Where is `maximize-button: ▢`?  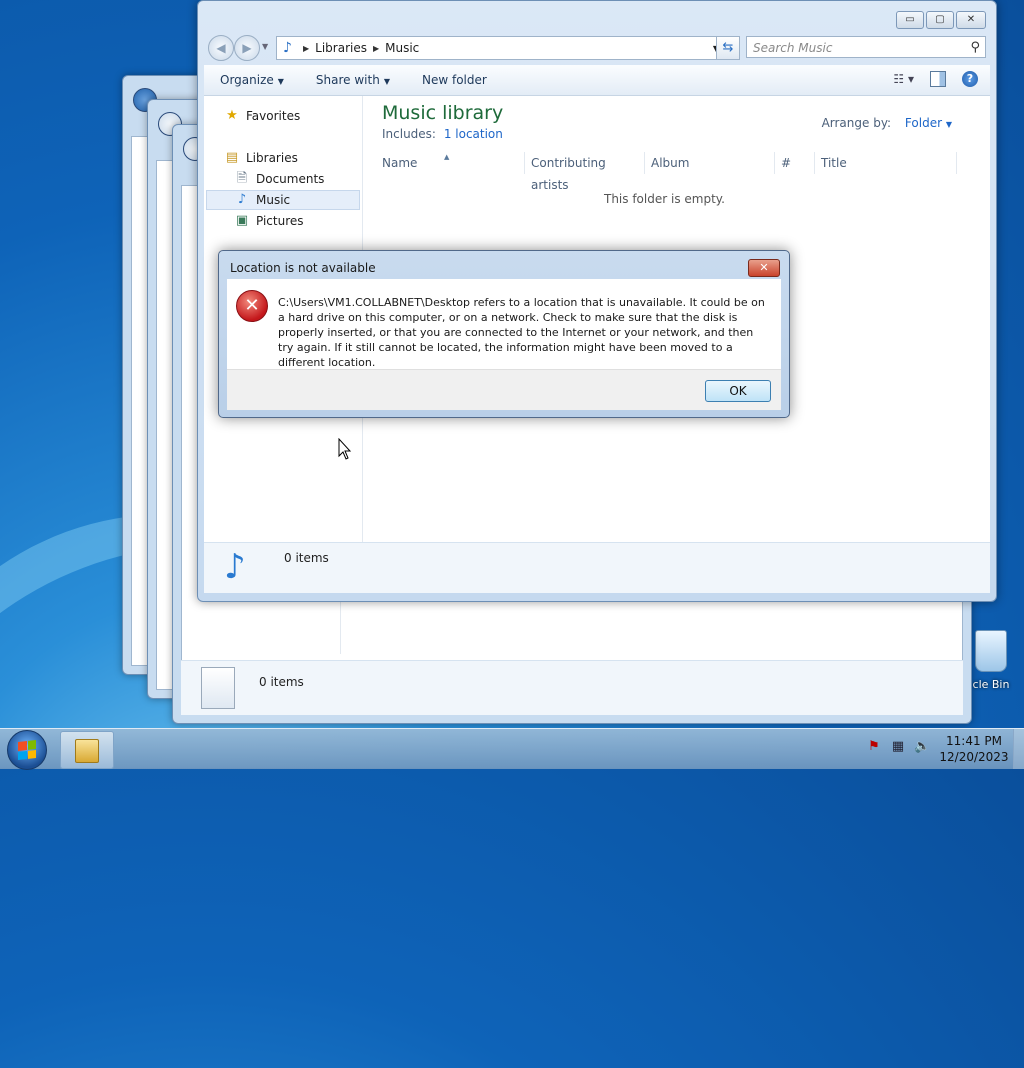
maximize-button: ▢ is located at coordinates (940, 20).